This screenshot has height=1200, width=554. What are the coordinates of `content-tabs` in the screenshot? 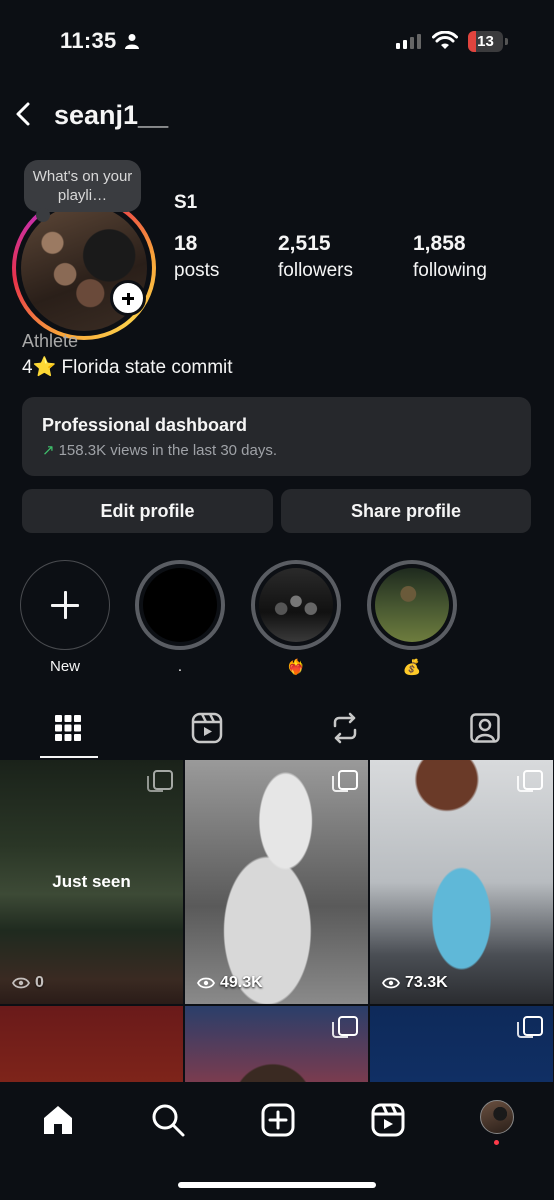 It's located at (277, 732).